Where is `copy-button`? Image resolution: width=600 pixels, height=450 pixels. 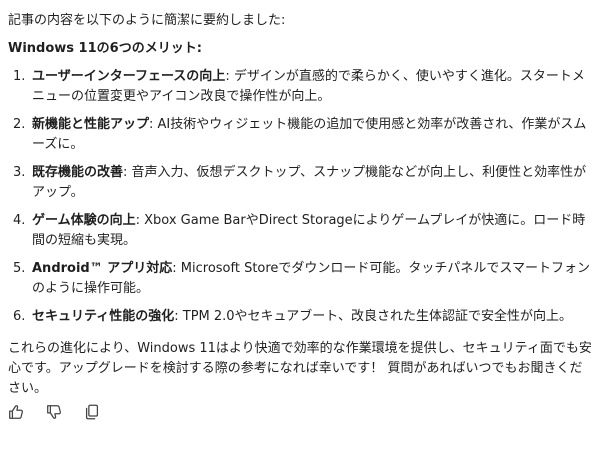 copy-button is located at coordinates (92, 412).